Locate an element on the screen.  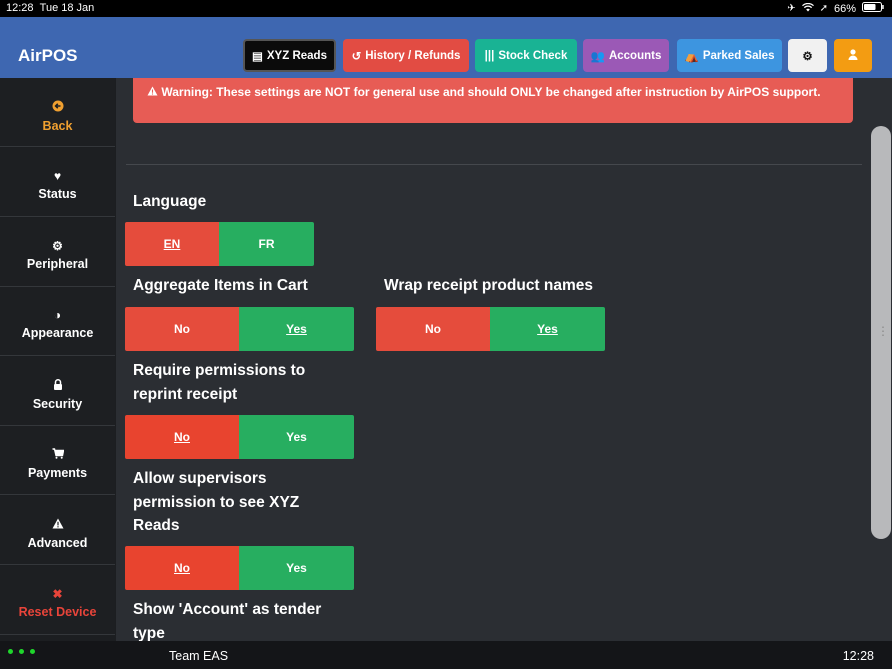
drag-handle-icon: ⋮ is located at coordinates (883, 331).